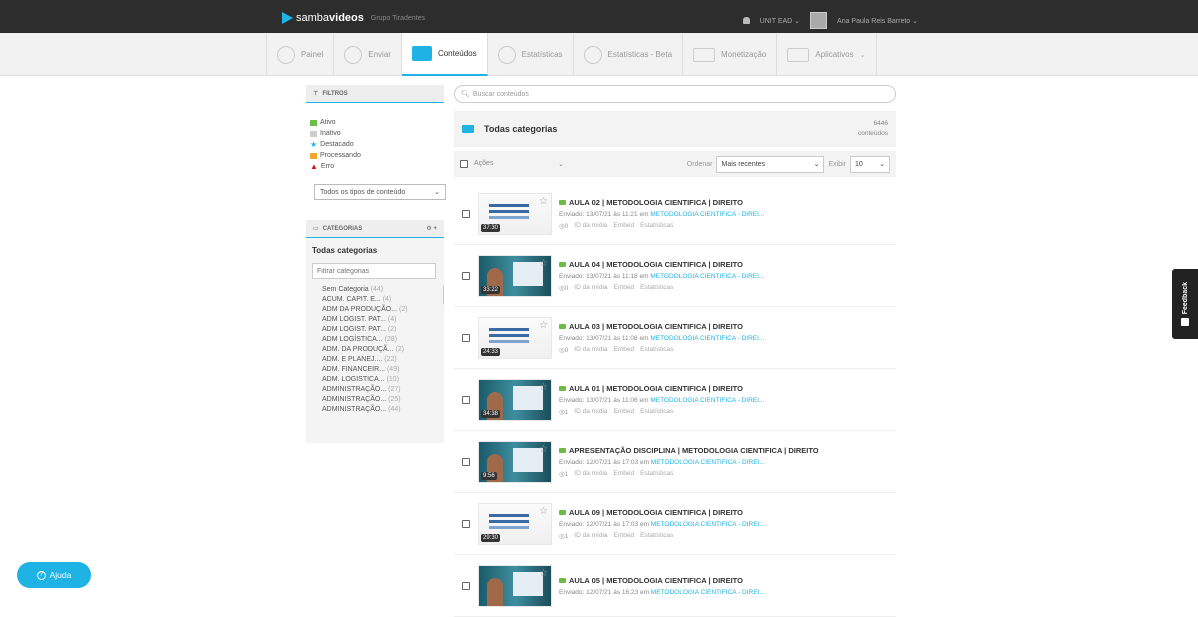 The width and height of the screenshot is (1198, 617). I want to click on category-item: ADM LOGIST. PAT... (4), so click(380, 320).